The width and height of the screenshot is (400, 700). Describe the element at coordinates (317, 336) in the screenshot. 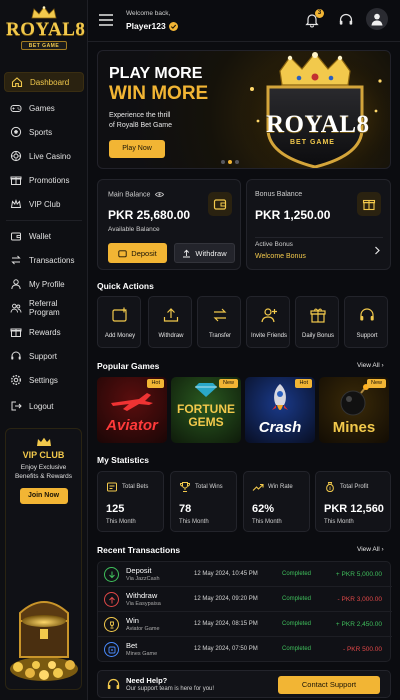

I see `quick-action-label: Daily Bonus` at that location.